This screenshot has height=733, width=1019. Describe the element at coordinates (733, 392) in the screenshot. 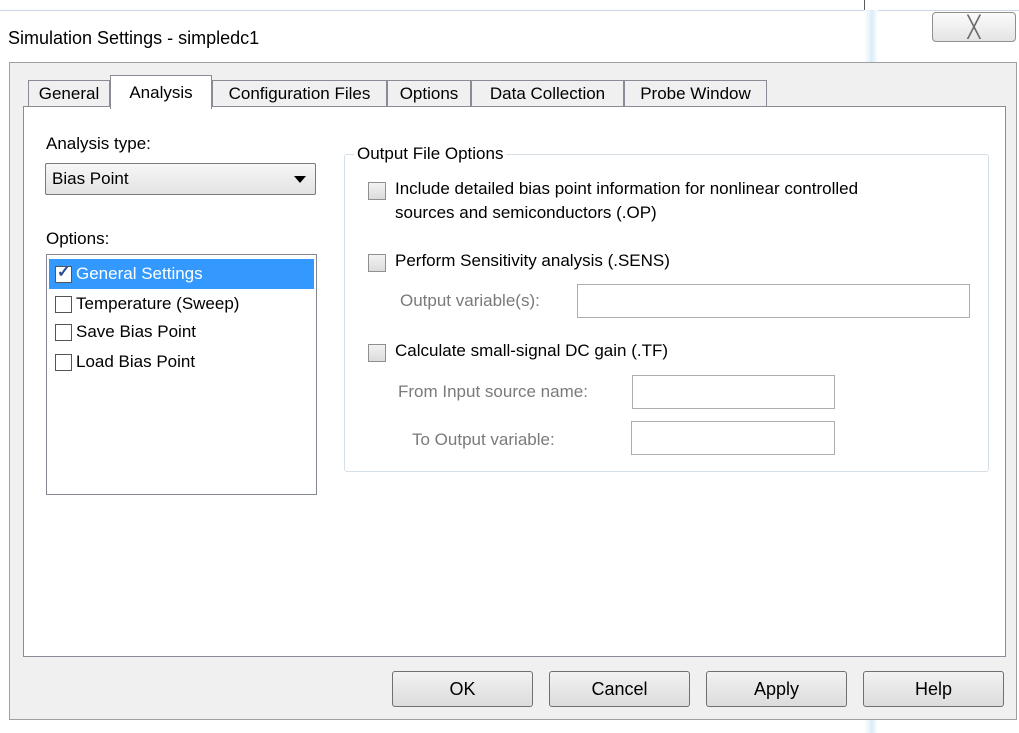

I see `from-input-field` at that location.